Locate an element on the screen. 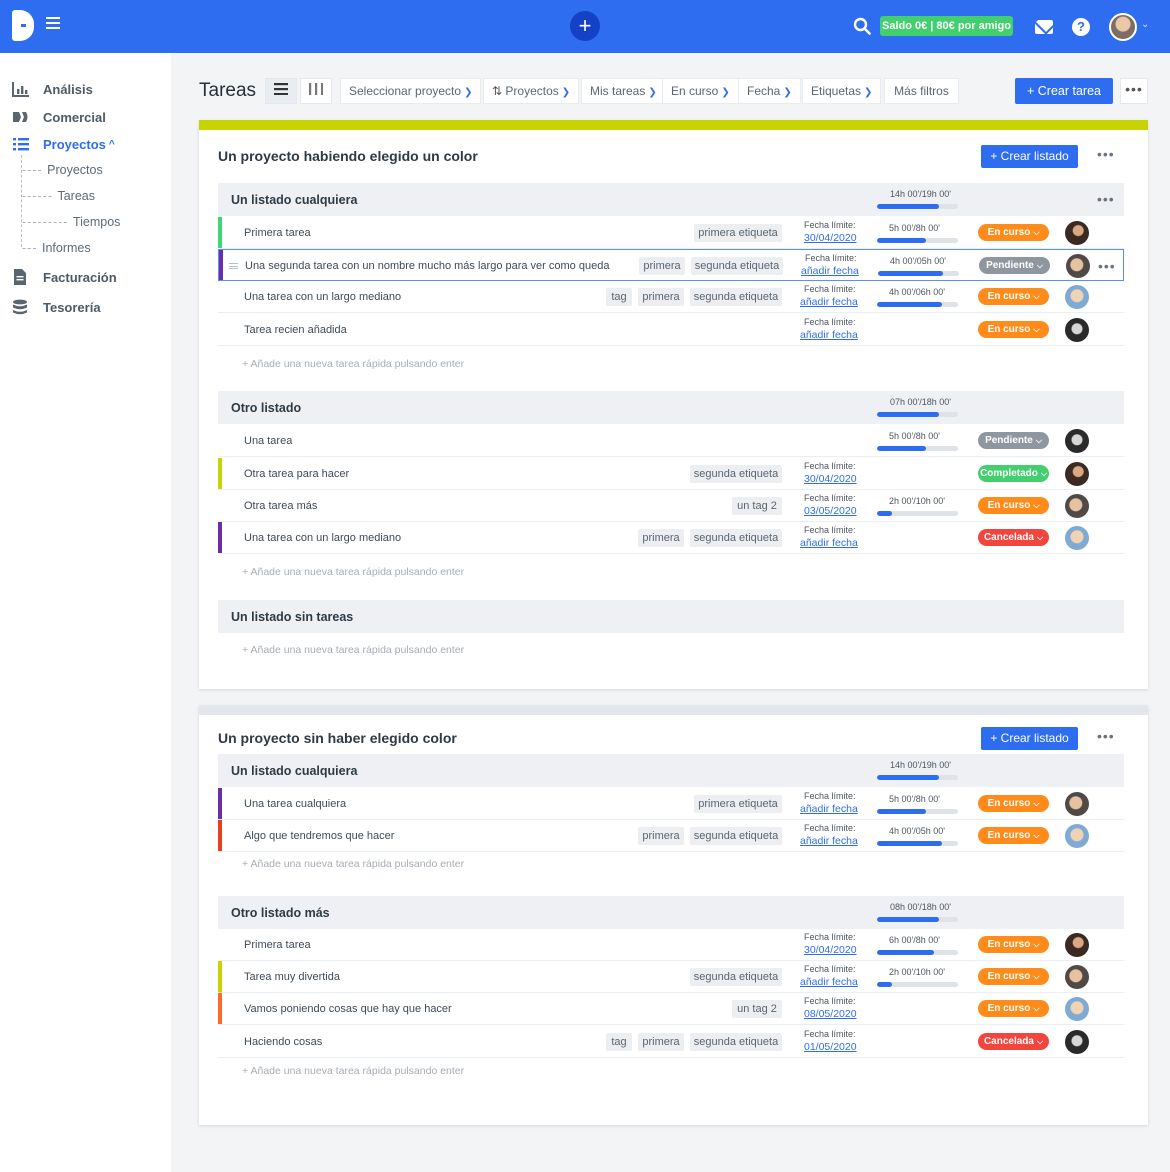 This screenshot has height=1172, width=1170. task-row: Una tarea 5h 00'/8h 00' Pendiente ⌵ is located at coordinates (671, 441).